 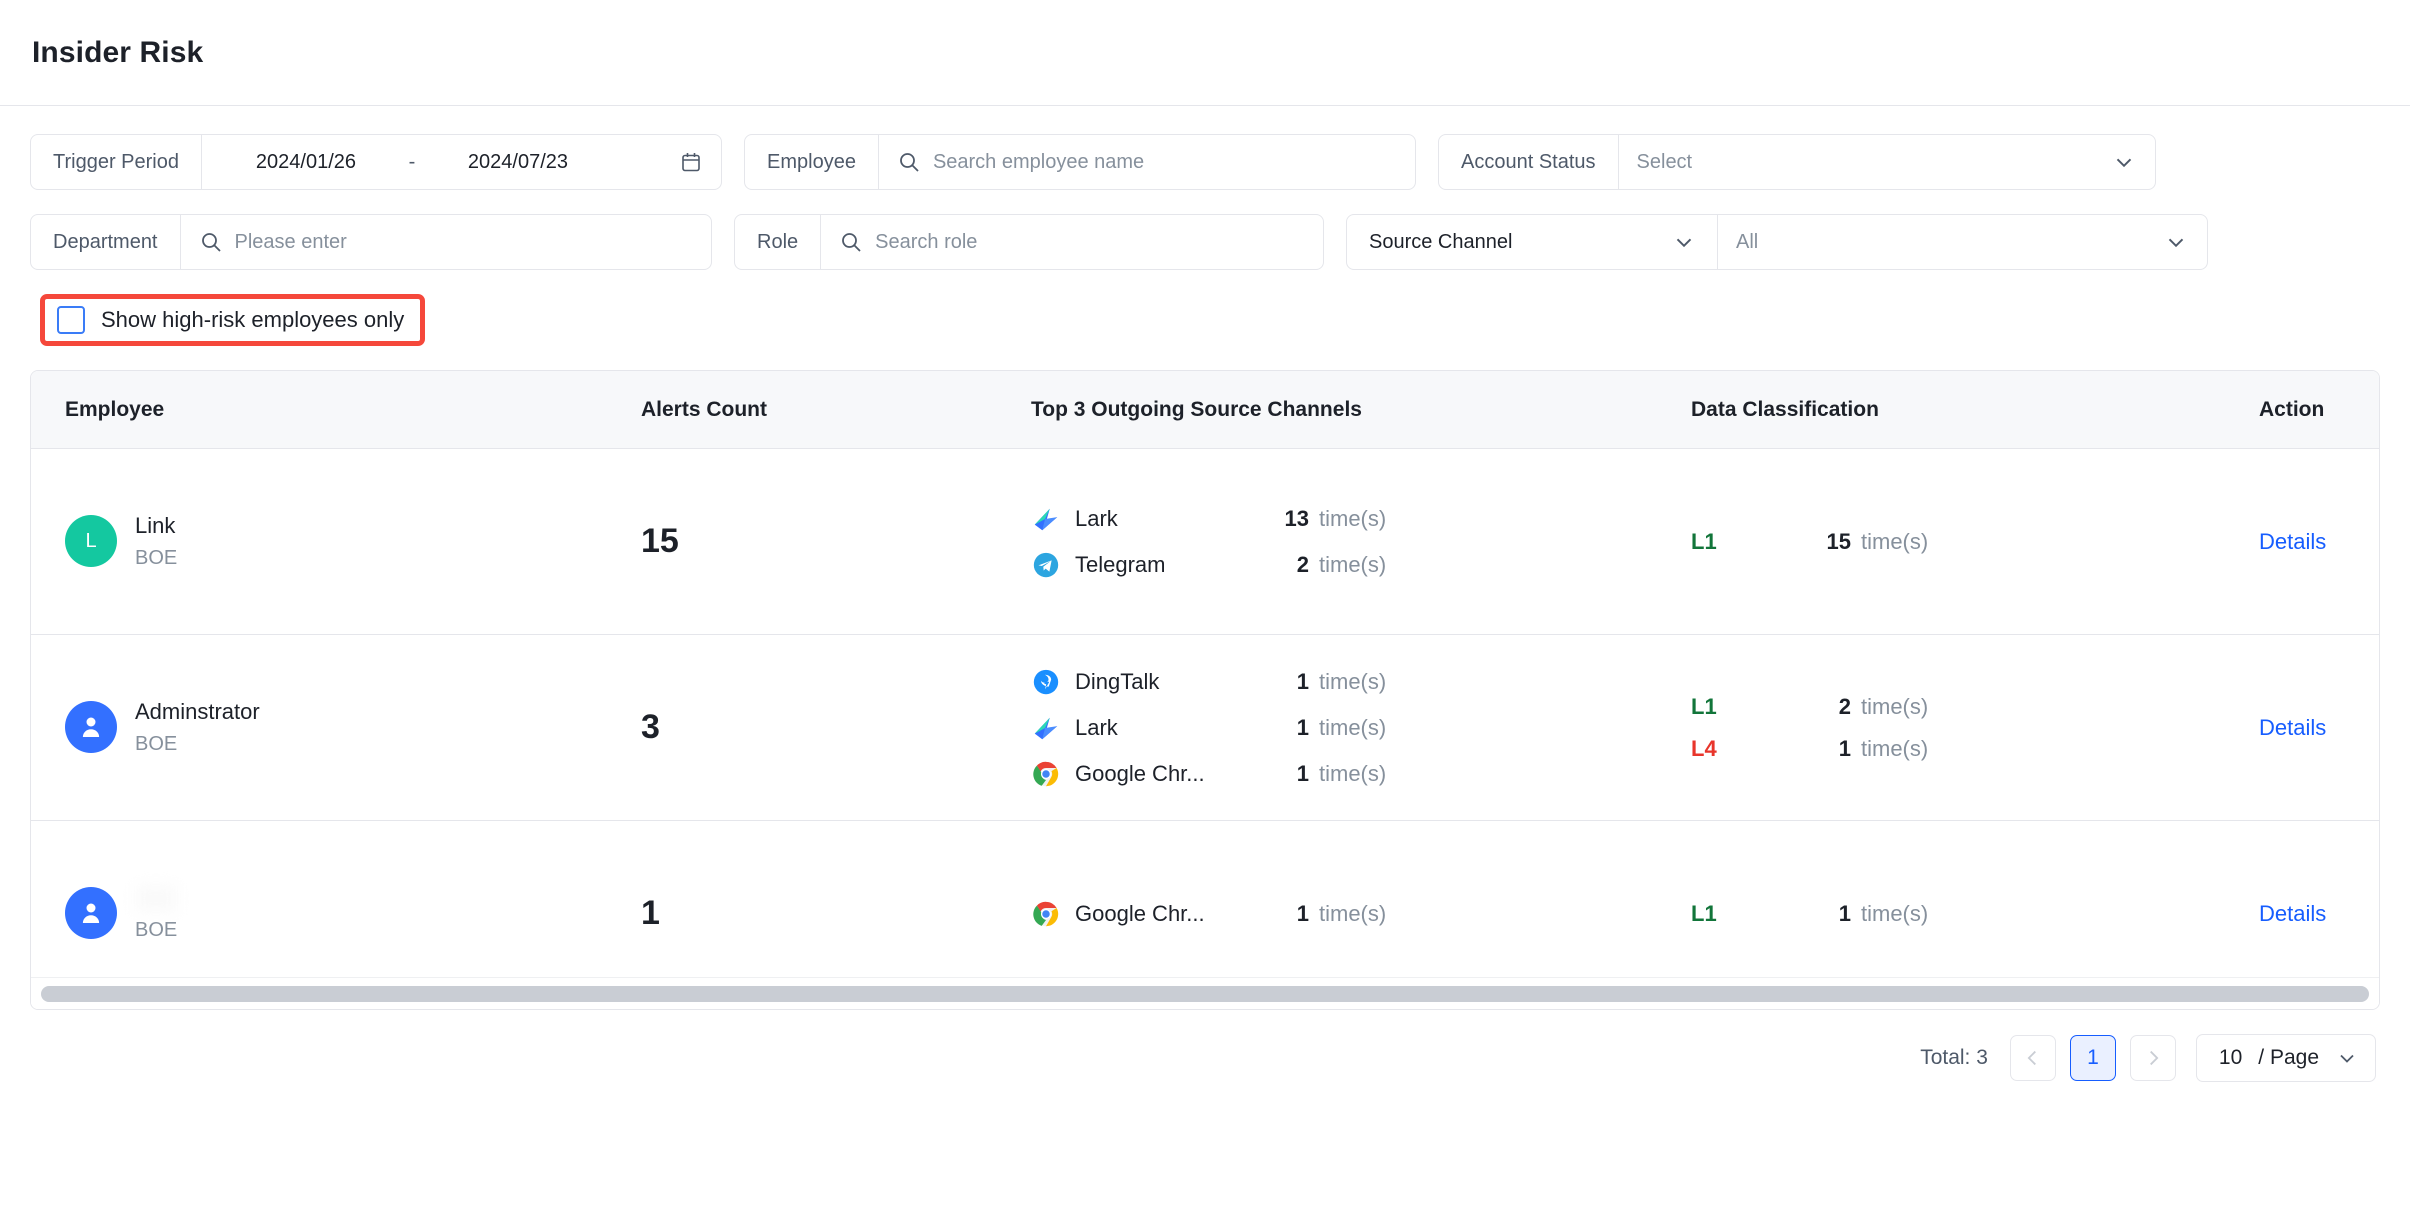 What do you see at coordinates (1844, 748) in the screenshot?
I see `classification-count: 1` at bounding box center [1844, 748].